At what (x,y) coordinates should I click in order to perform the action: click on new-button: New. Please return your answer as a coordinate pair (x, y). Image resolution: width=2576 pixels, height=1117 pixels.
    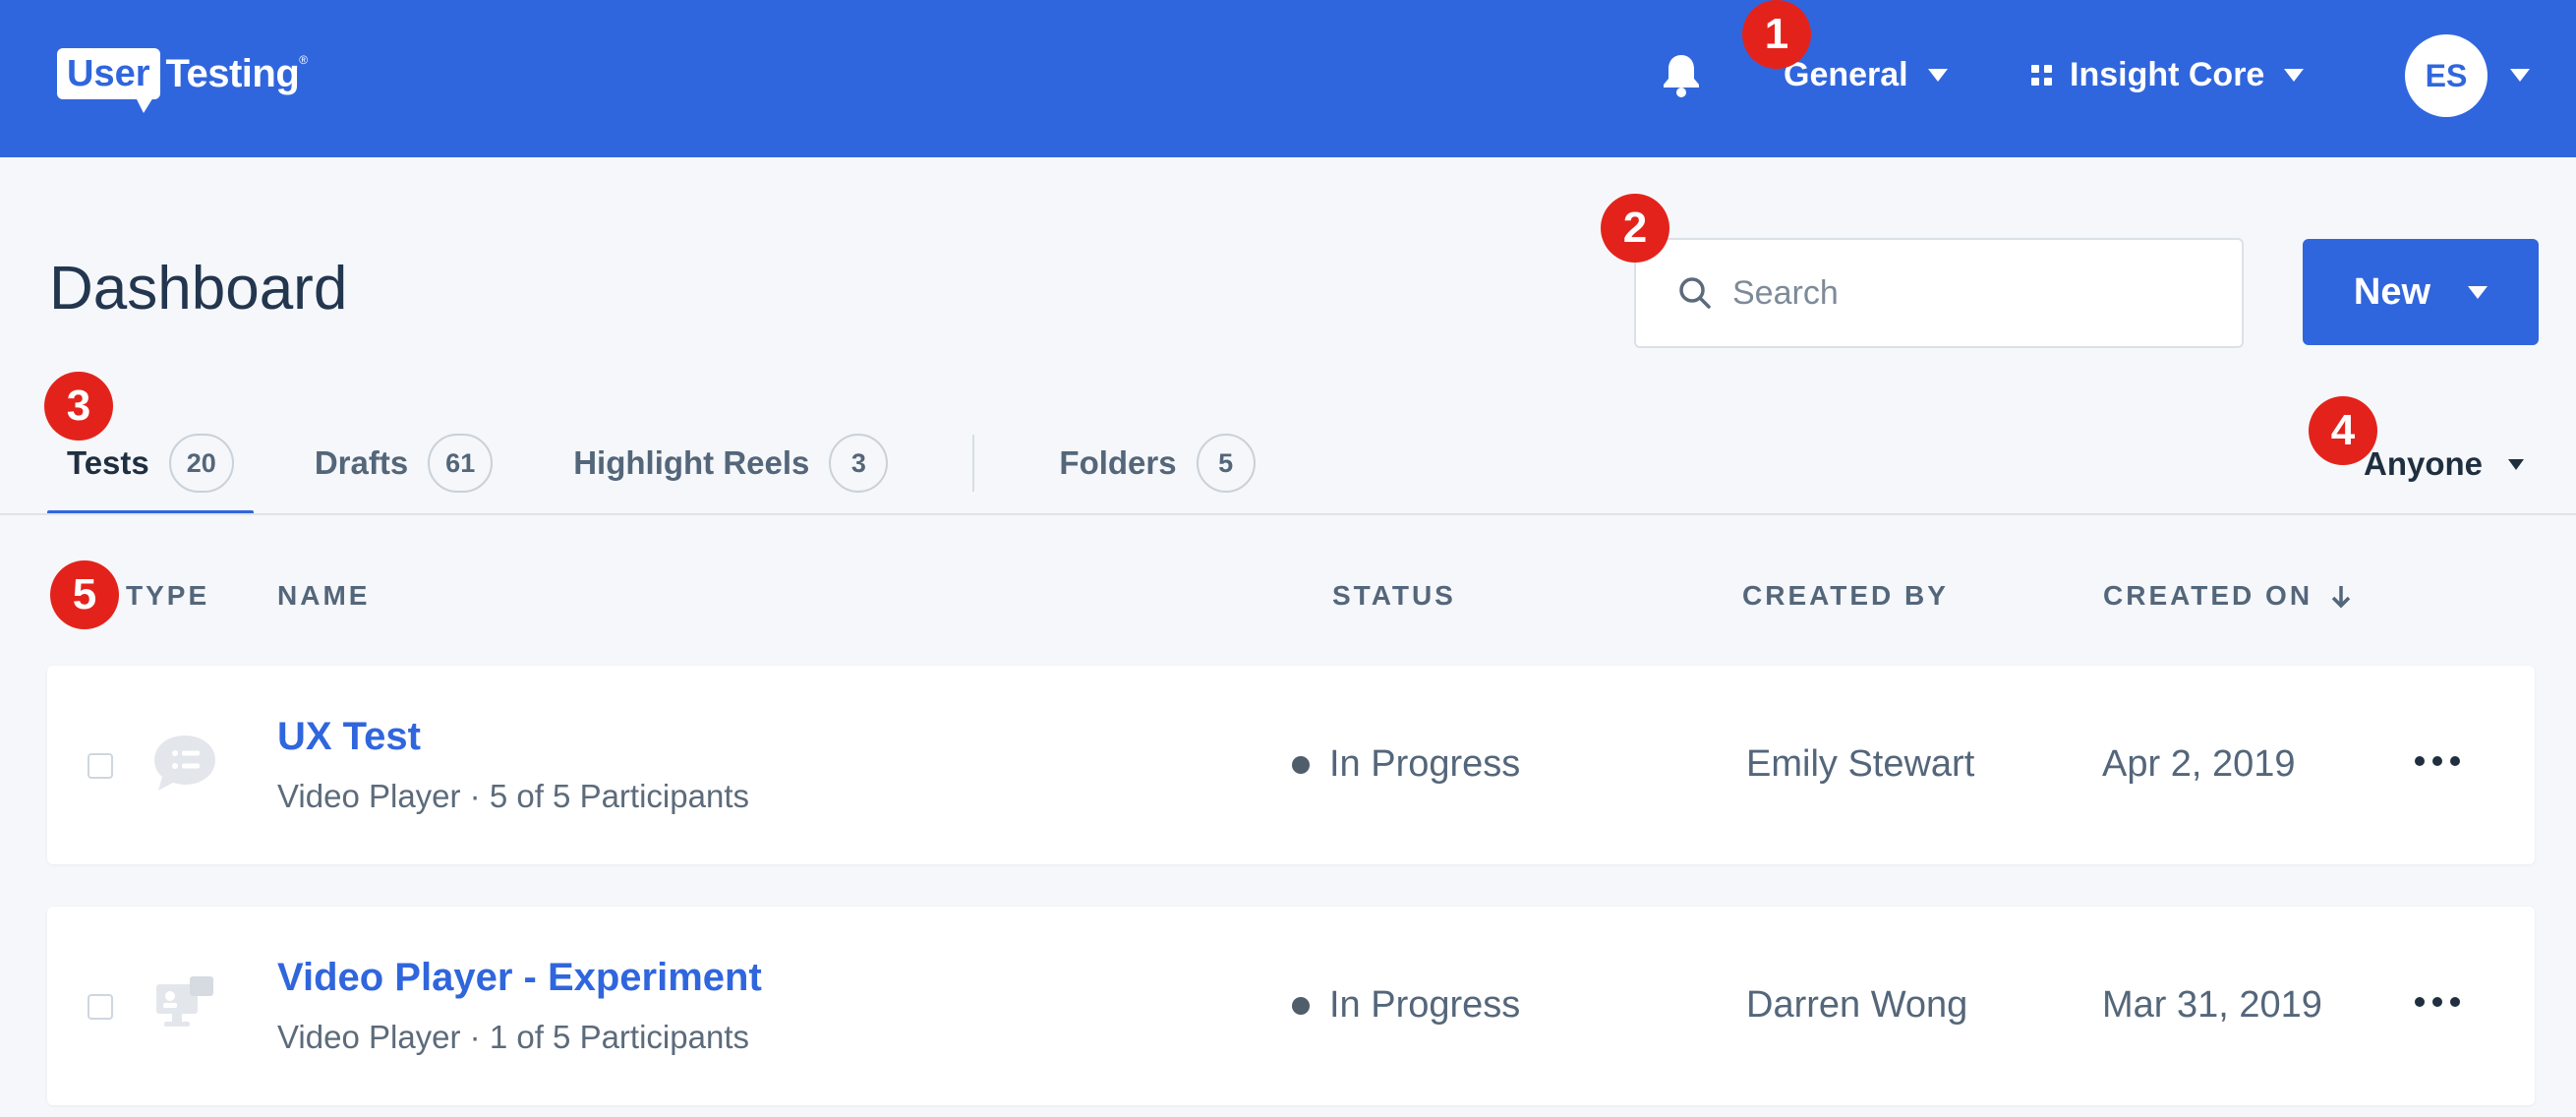
    Looking at the image, I should click on (2421, 292).